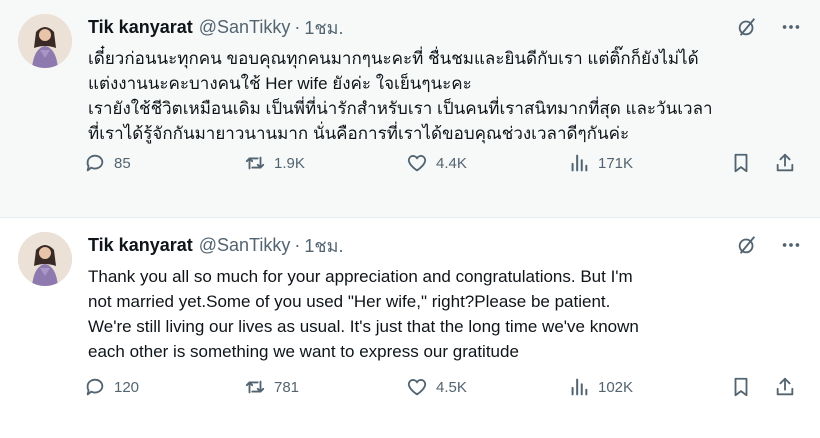 This screenshot has height=438, width=820. What do you see at coordinates (271, 387) in the screenshot?
I see `retweet-button: 781` at bounding box center [271, 387].